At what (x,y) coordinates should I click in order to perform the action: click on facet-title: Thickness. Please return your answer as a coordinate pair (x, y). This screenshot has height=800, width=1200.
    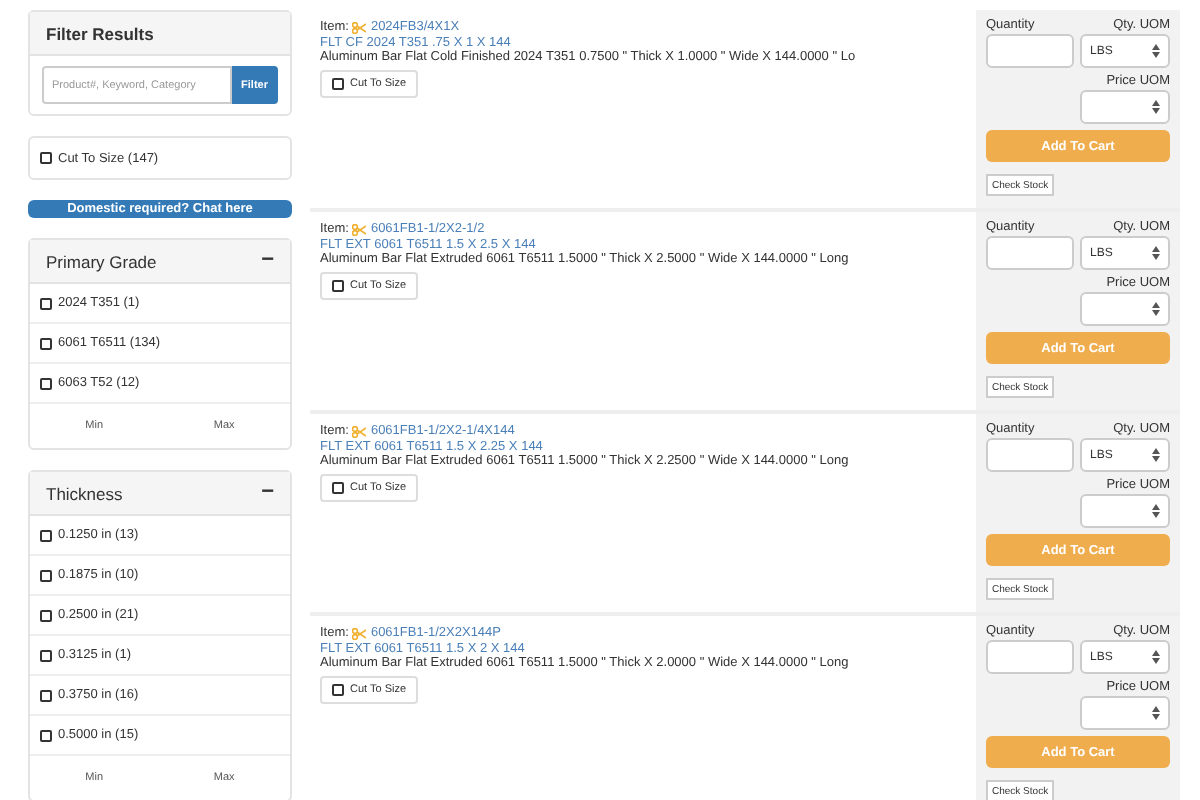
    Looking at the image, I should click on (84, 493).